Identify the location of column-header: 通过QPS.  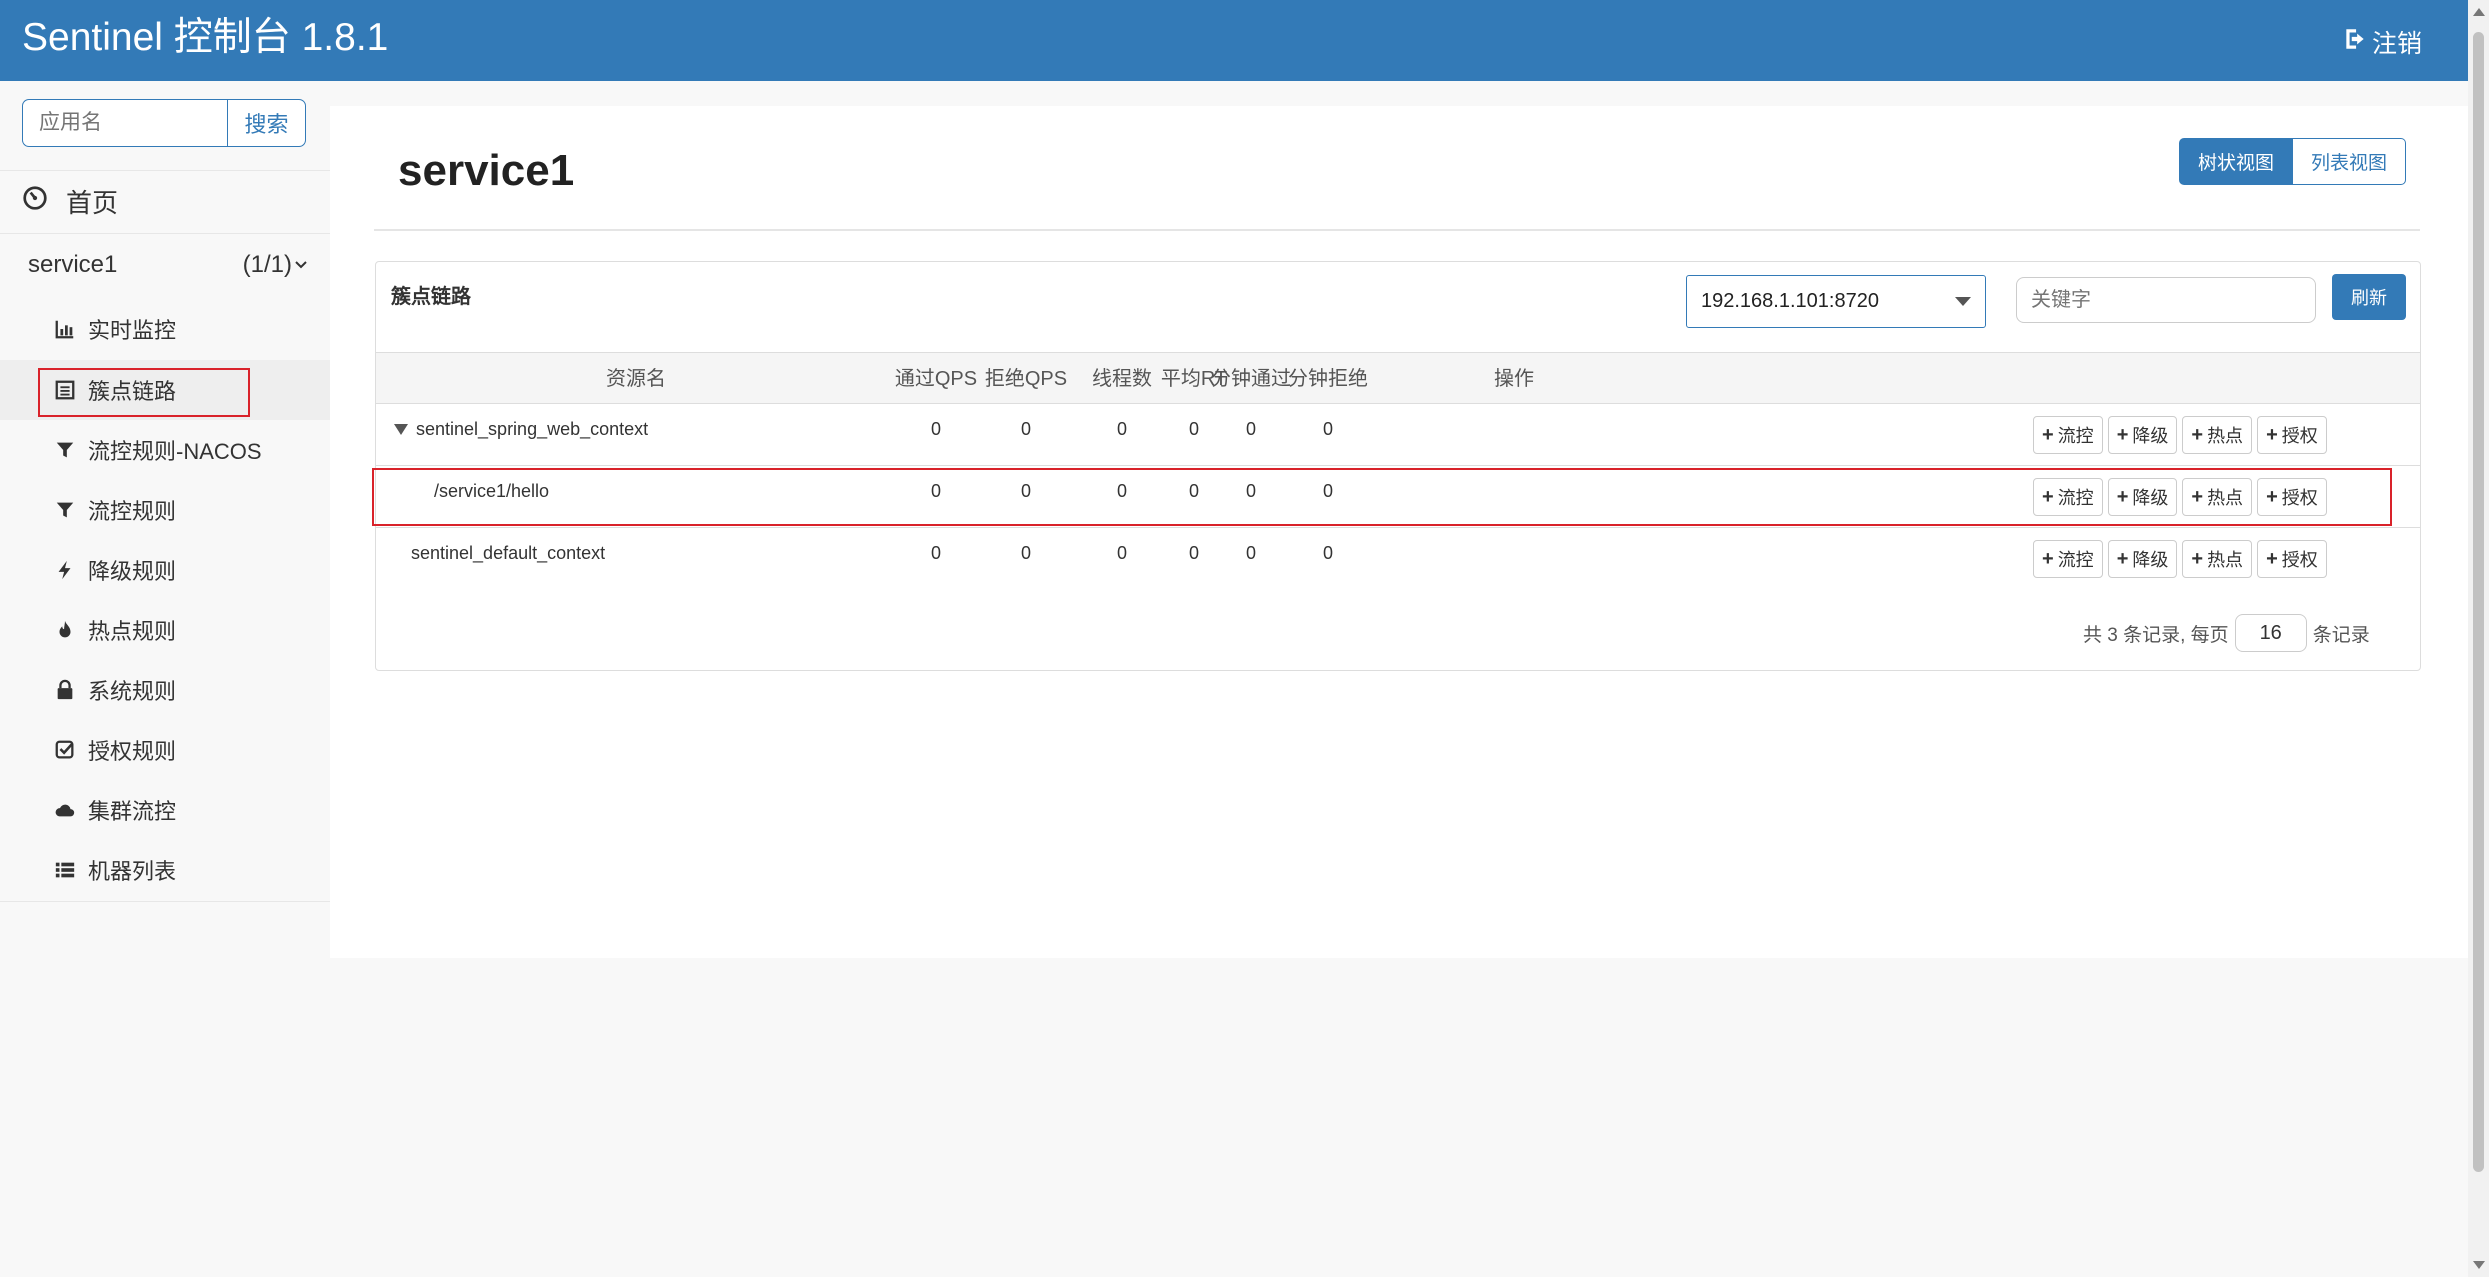
(936, 379).